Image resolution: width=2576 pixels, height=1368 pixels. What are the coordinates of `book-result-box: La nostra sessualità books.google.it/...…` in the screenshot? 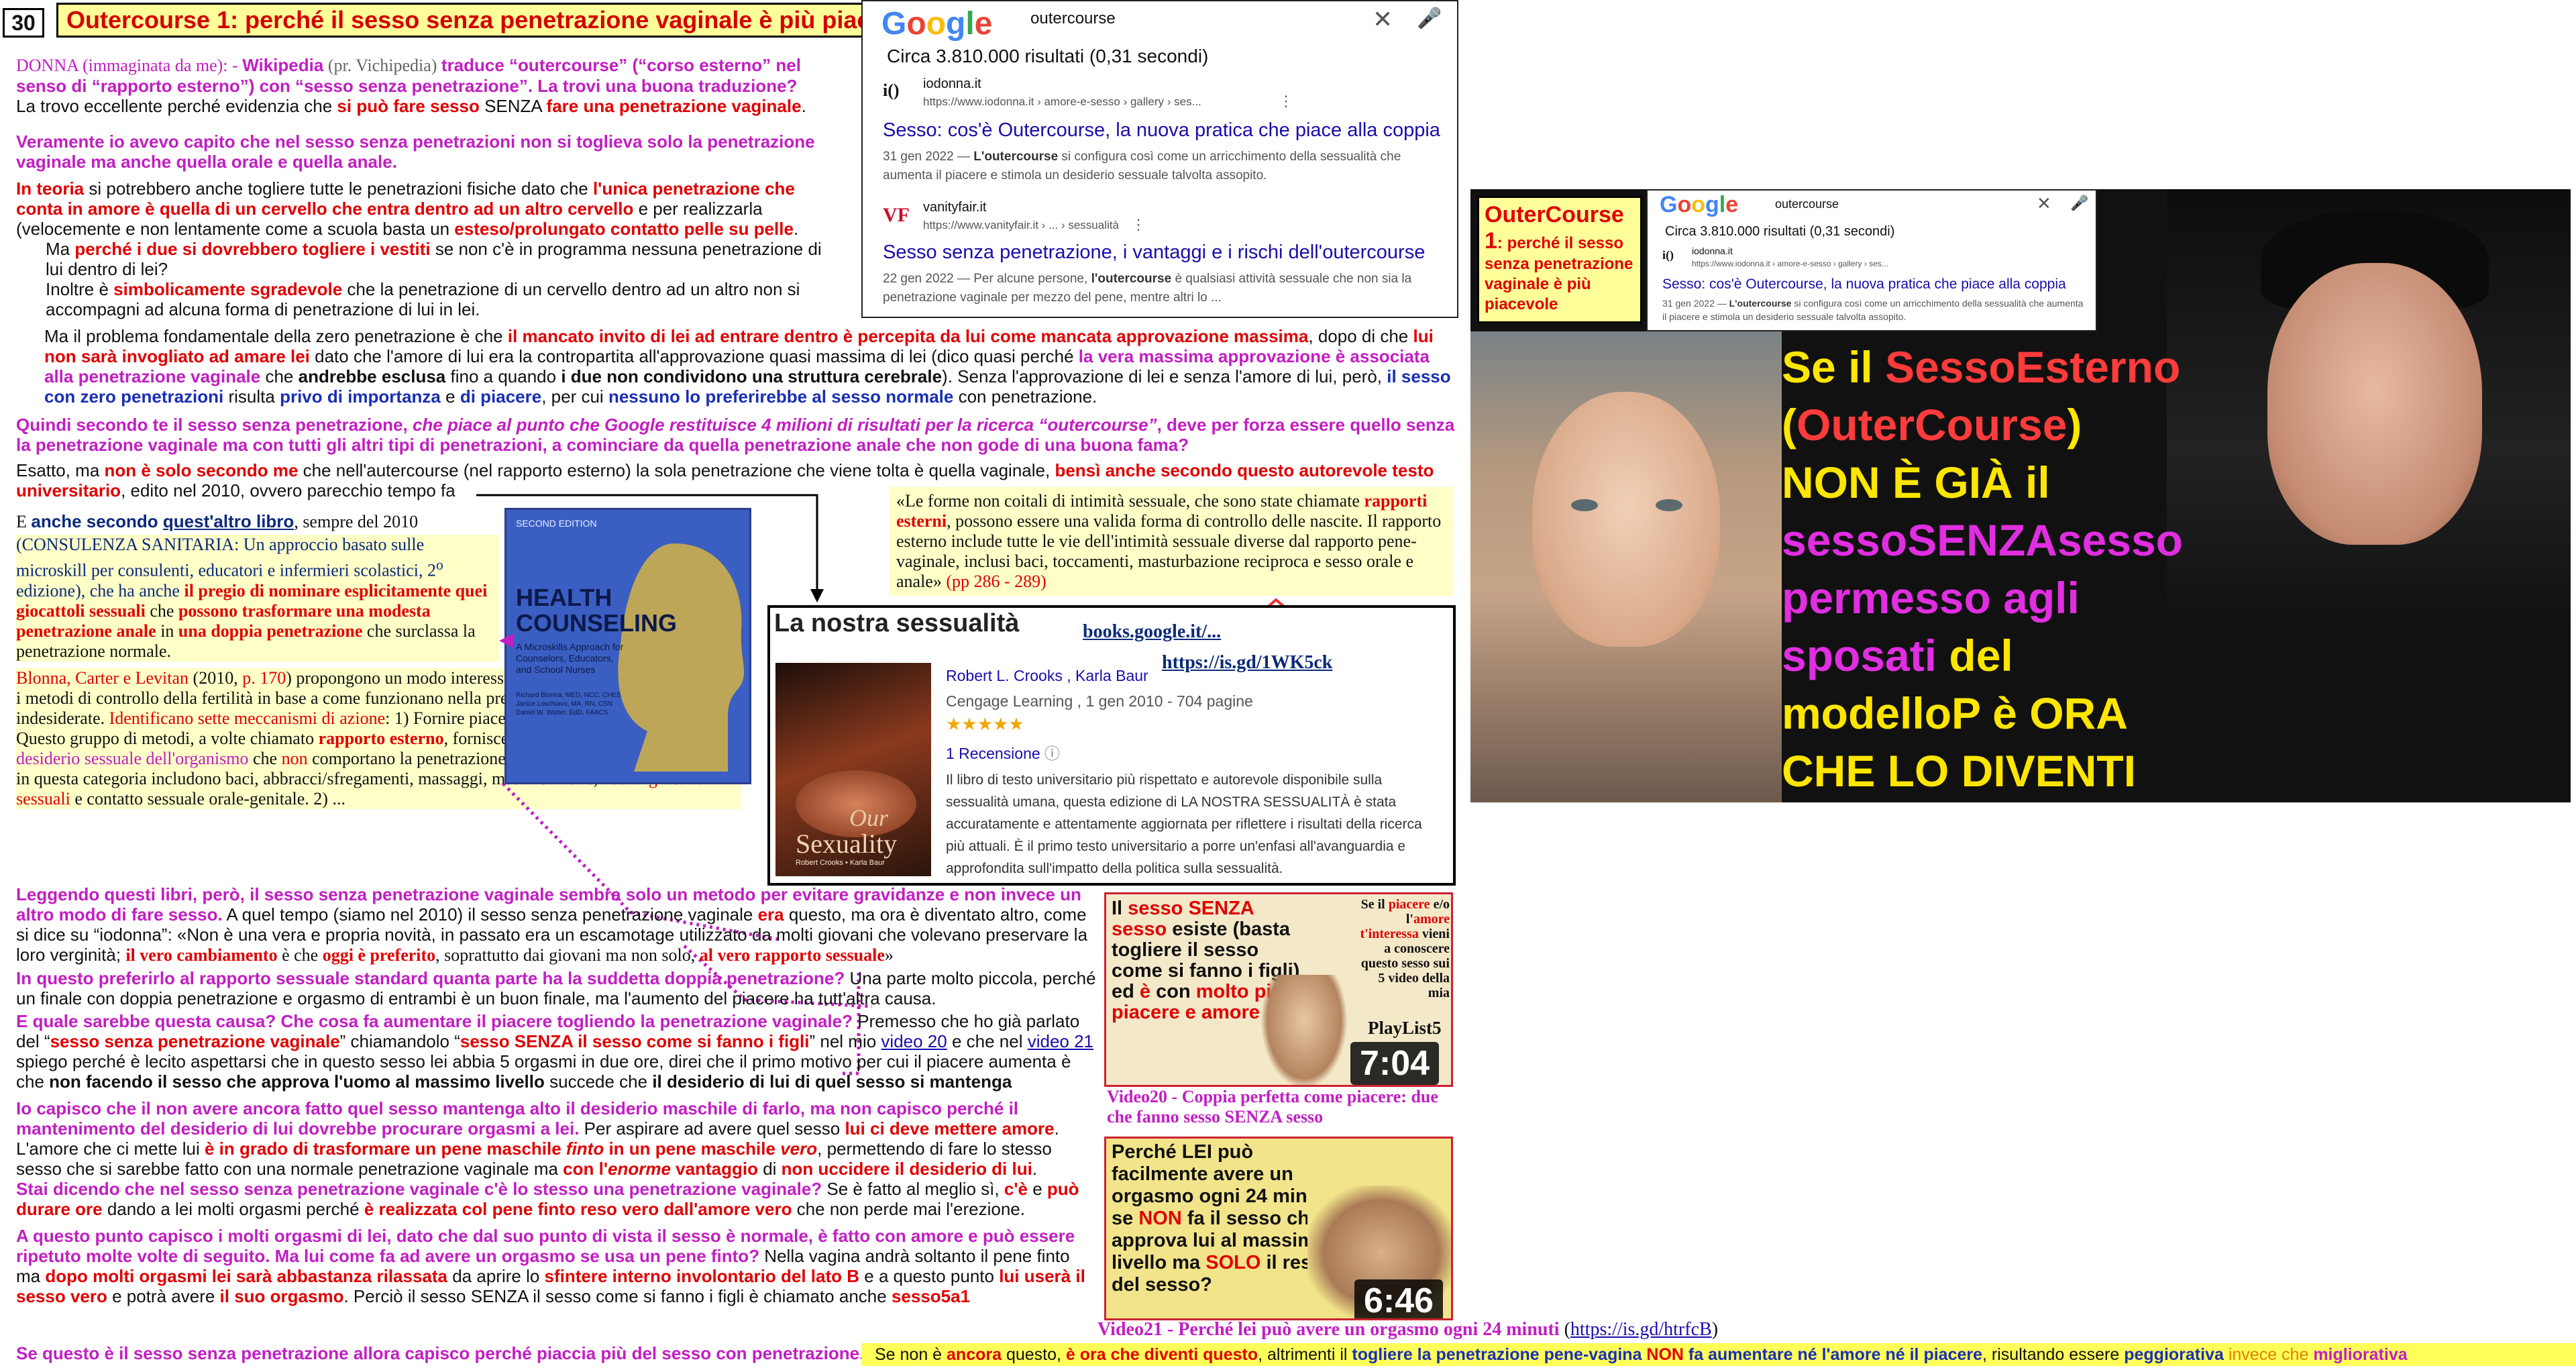 It's located at (1111, 745).